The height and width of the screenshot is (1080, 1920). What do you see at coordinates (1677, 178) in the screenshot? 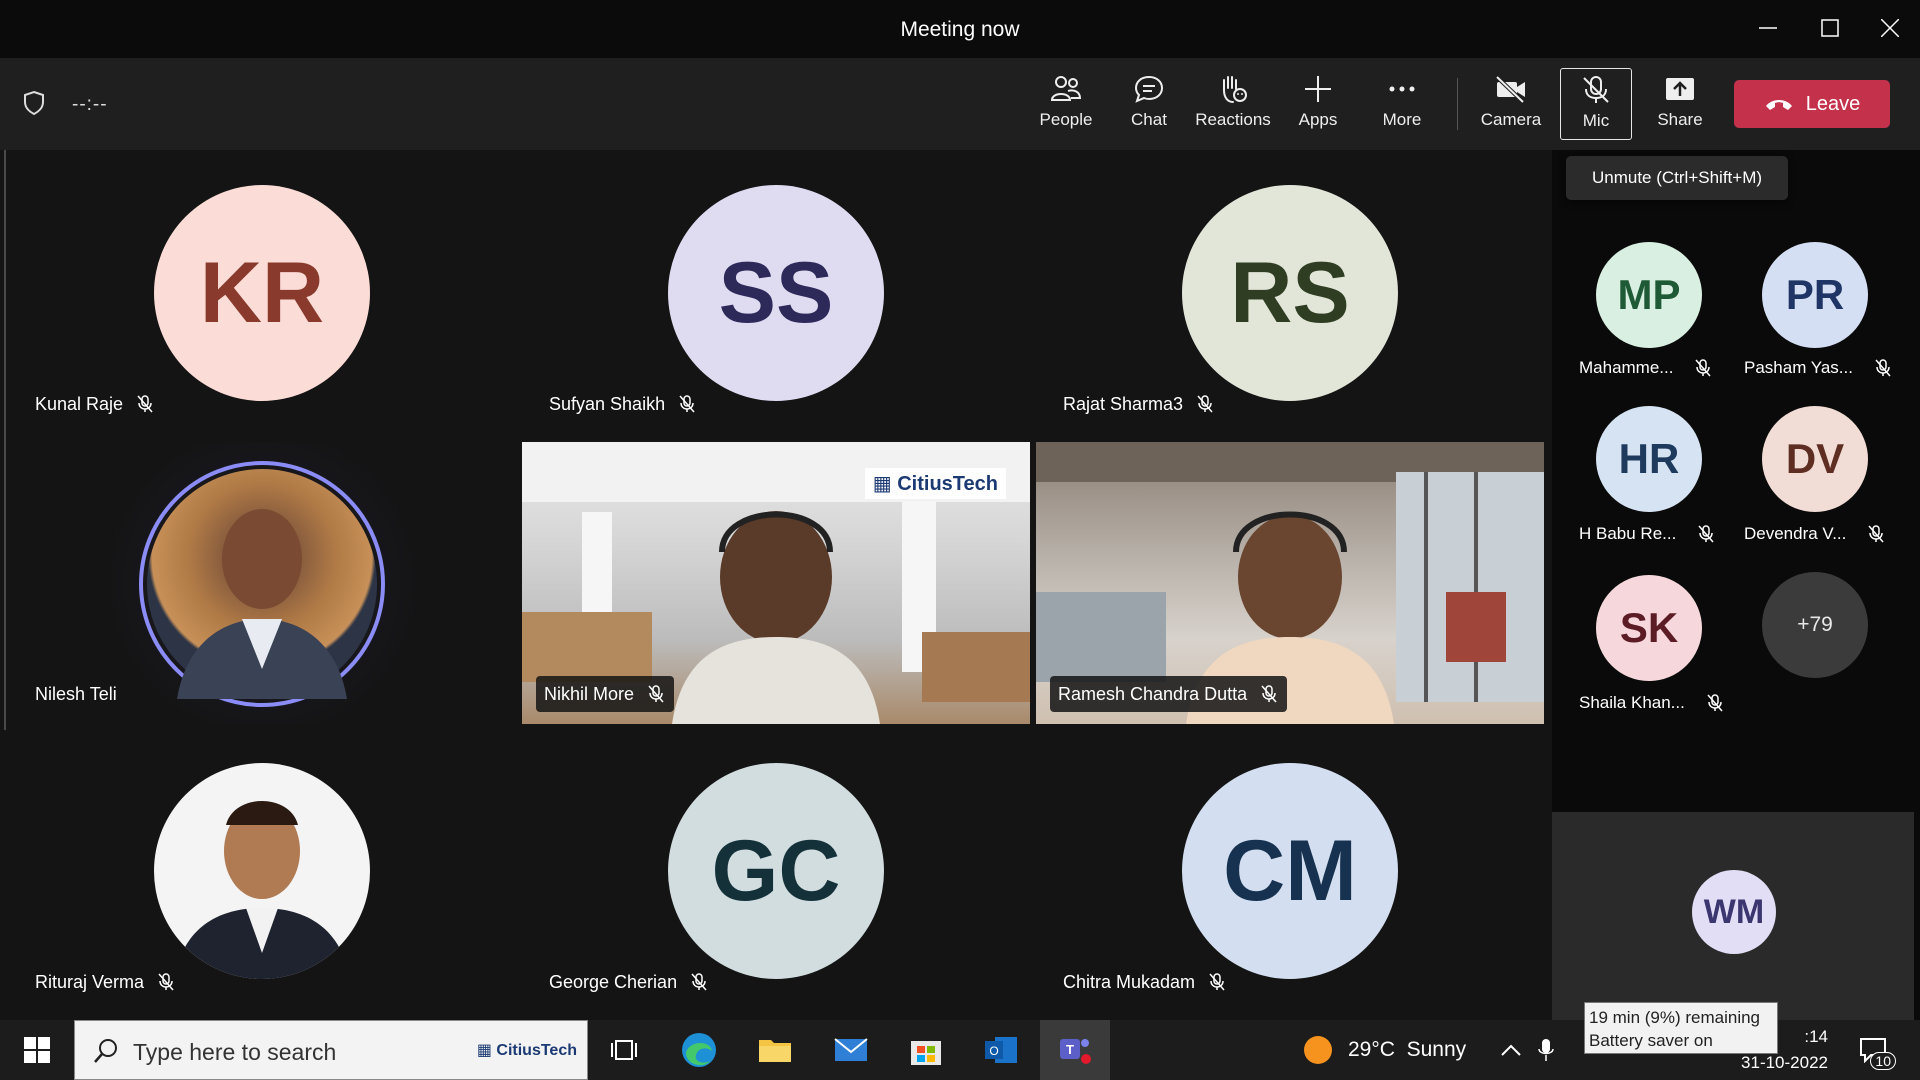
I see `mic-tooltip: Unmute (Ctrl+Shift+M)` at bounding box center [1677, 178].